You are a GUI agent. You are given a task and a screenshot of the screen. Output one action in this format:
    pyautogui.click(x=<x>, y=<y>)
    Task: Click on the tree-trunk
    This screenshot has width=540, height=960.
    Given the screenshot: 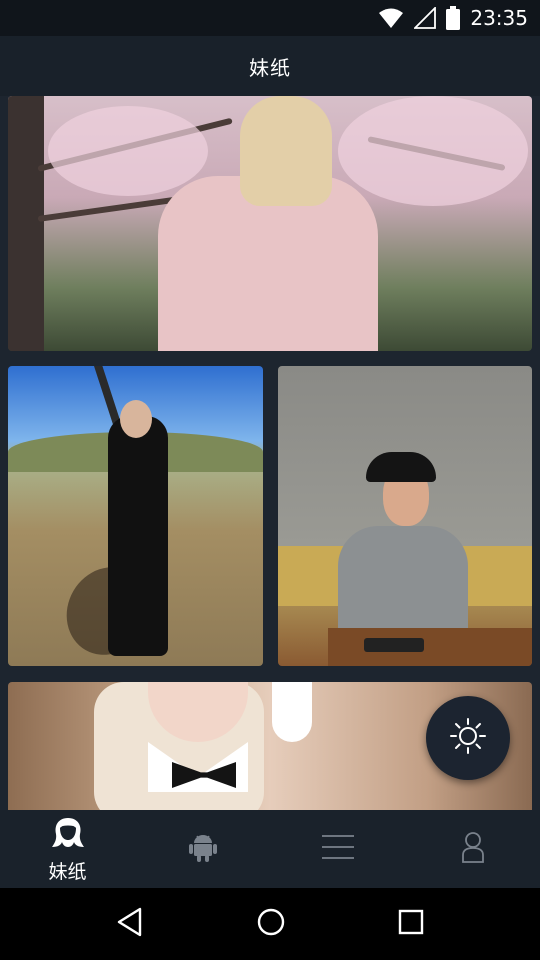 What is the action you would take?
    pyautogui.click(x=26, y=223)
    